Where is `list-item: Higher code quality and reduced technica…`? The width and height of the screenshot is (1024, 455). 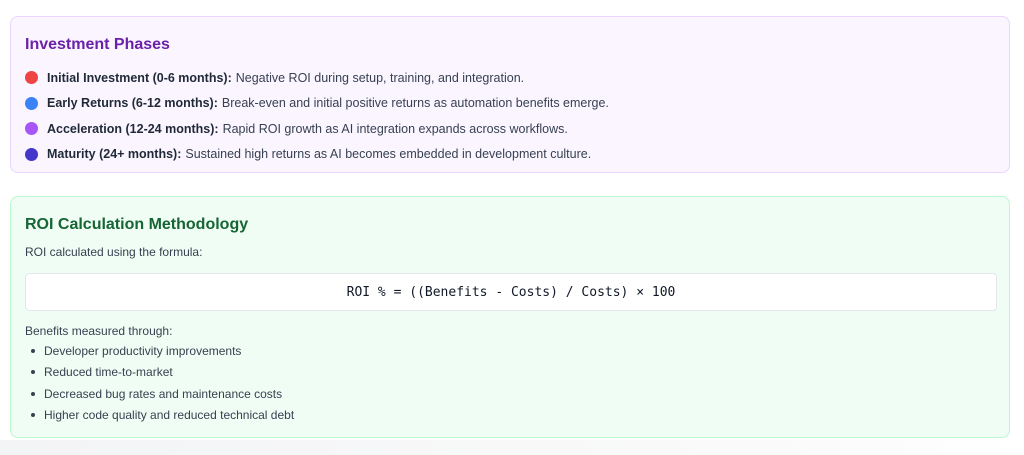 list-item: Higher code quality and reduced technica… is located at coordinates (159, 416).